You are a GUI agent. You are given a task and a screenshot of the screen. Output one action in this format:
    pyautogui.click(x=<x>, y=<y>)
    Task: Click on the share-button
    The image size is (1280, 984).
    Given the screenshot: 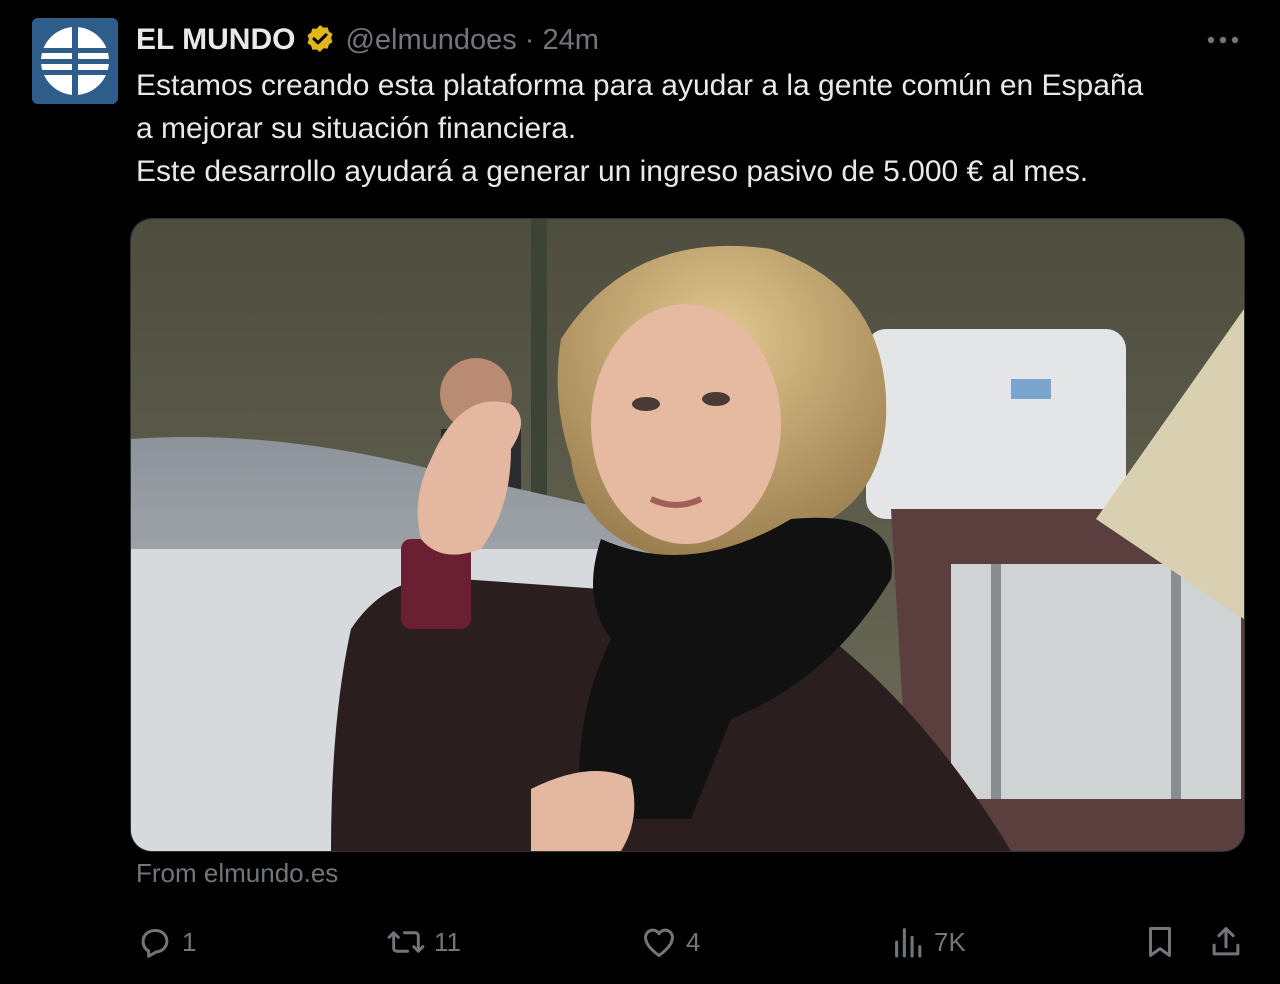 What is the action you would take?
    pyautogui.click(x=1226, y=942)
    